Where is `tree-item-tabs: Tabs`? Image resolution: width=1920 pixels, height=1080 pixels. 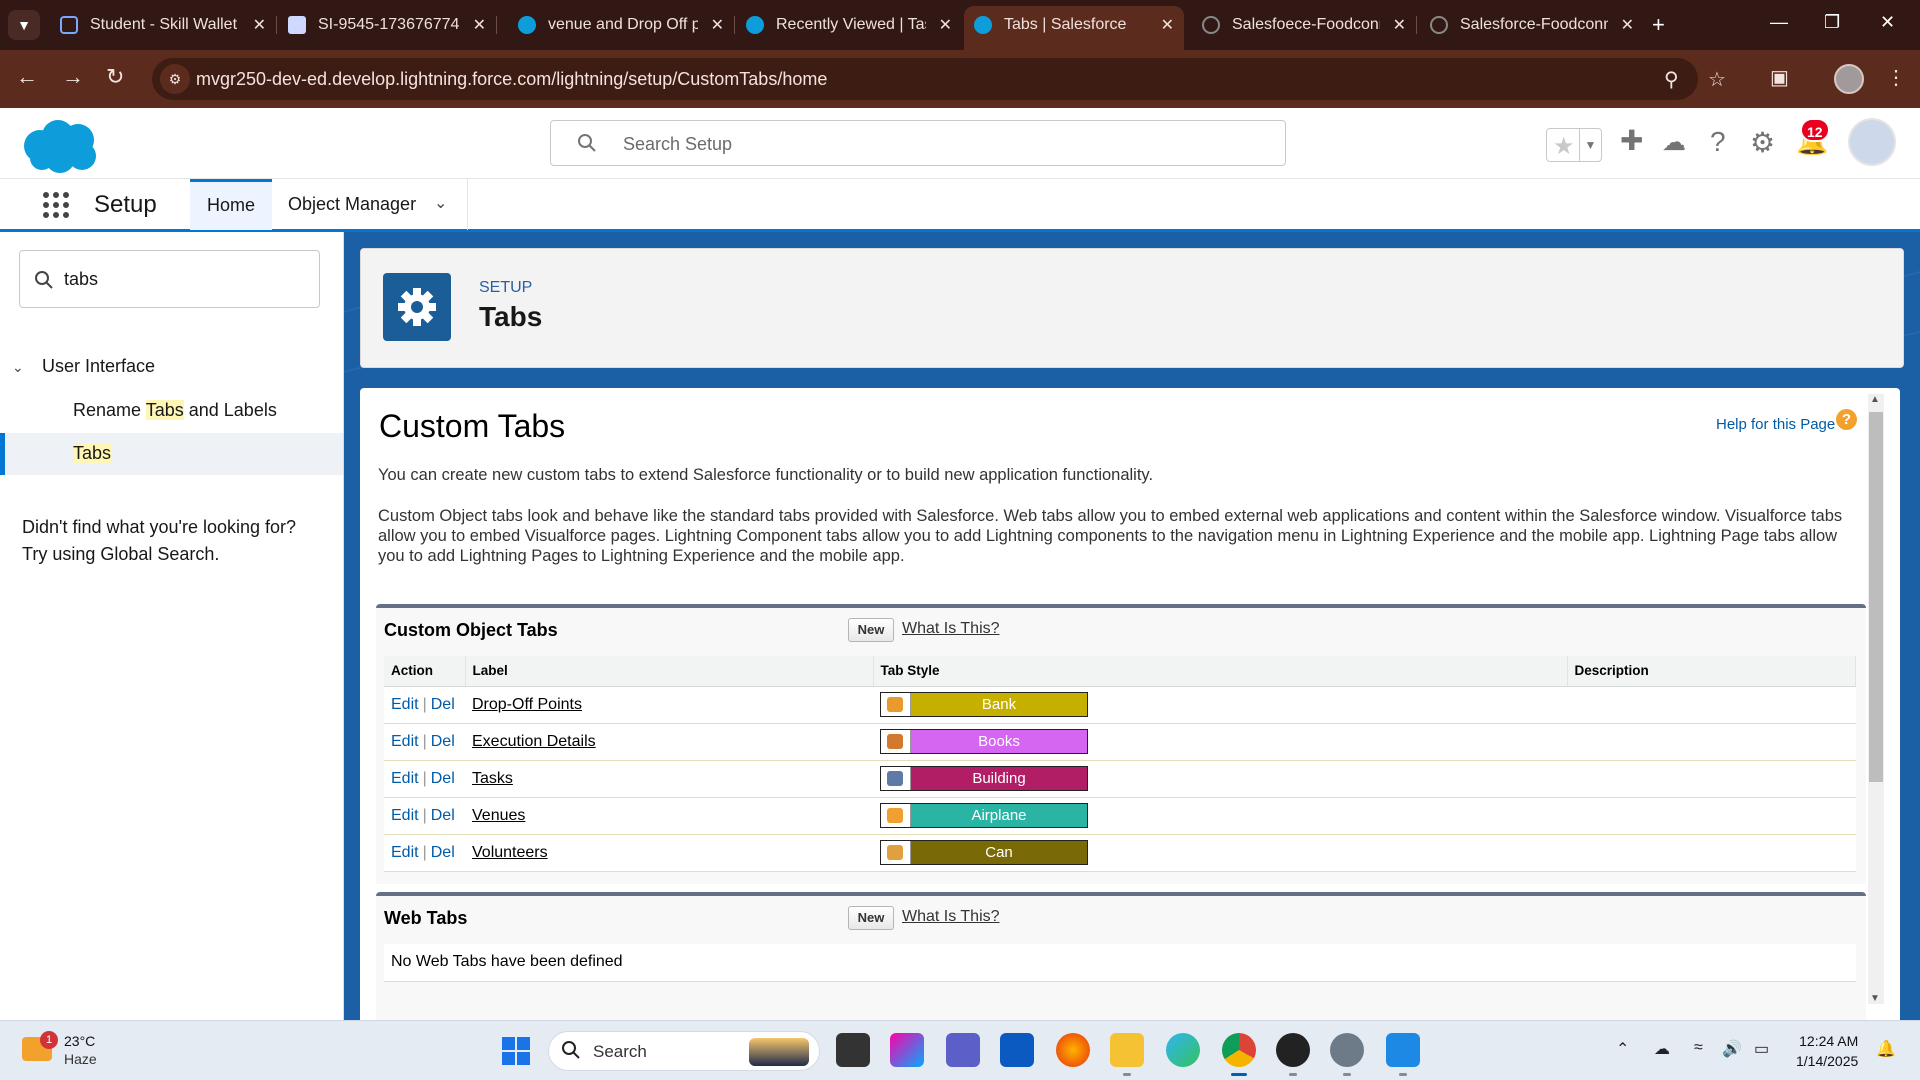 tree-item-tabs: Tabs is located at coordinates (171, 454).